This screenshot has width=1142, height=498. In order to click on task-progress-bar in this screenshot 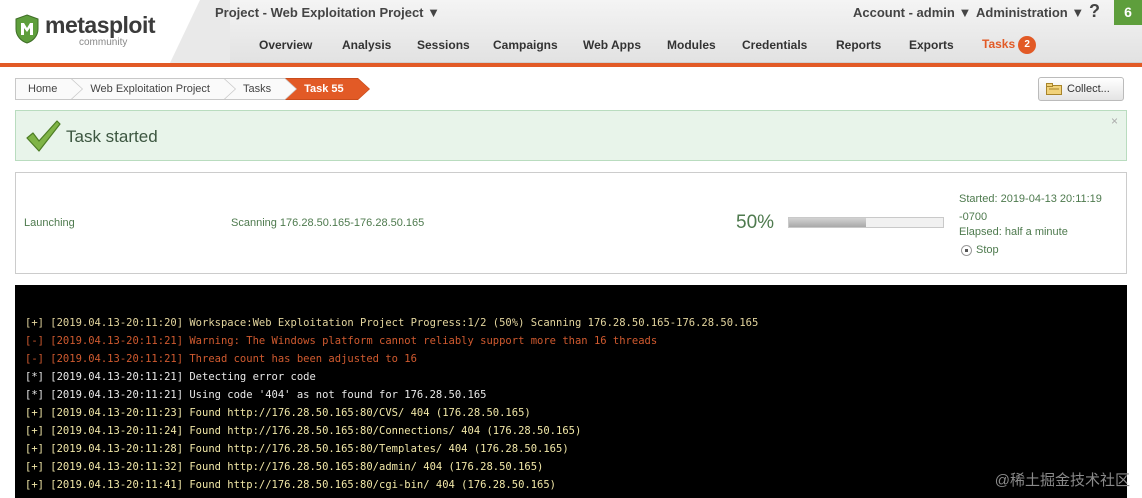, I will do `click(866, 222)`.